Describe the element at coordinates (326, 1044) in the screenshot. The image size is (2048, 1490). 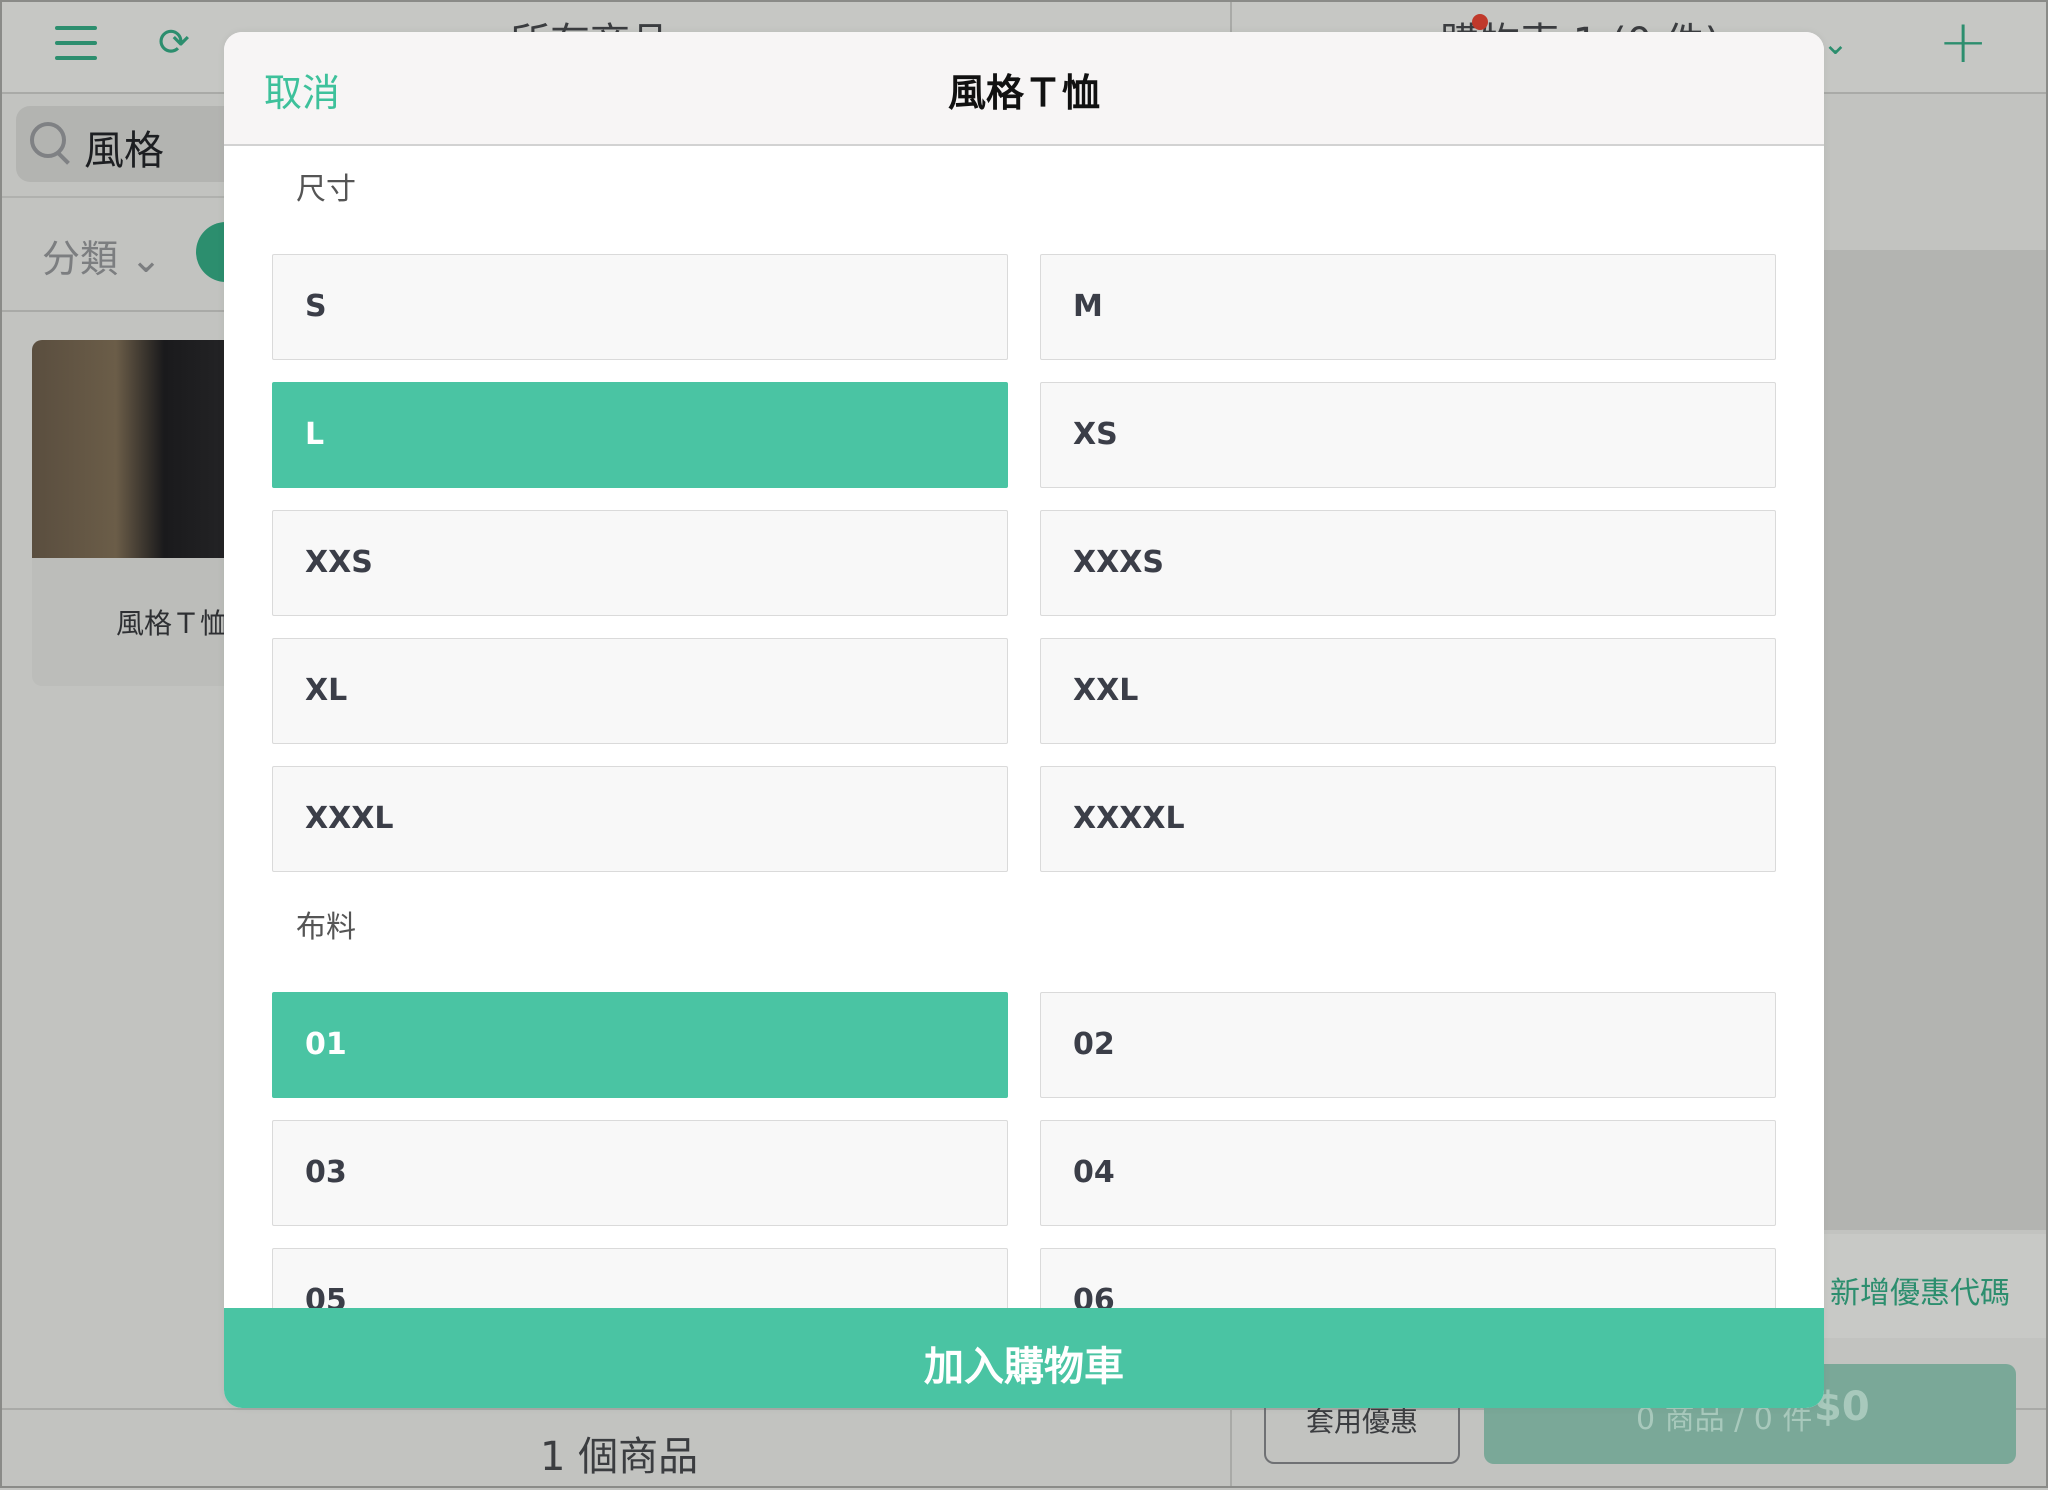
I see `option-label: 01` at that location.